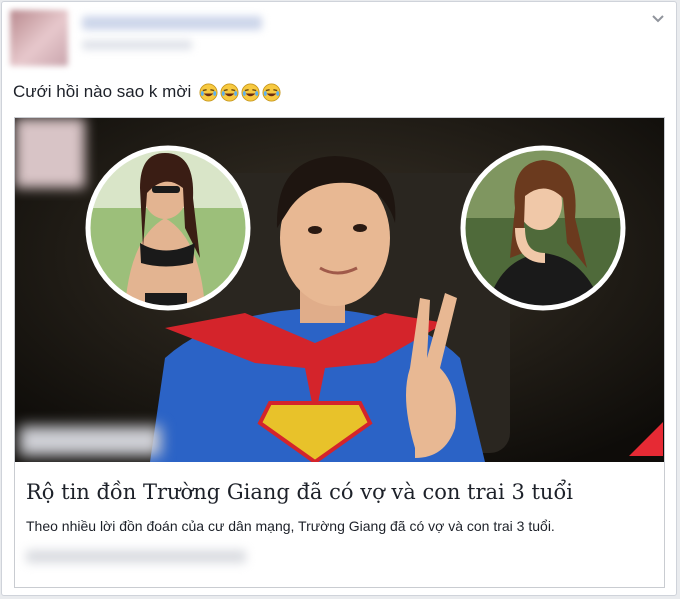 The height and width of the screenshot is (599, 680). What do you see at coordinates (39, 38) in the screenshot?
I see `avatar` at bounding box center [39, 38].